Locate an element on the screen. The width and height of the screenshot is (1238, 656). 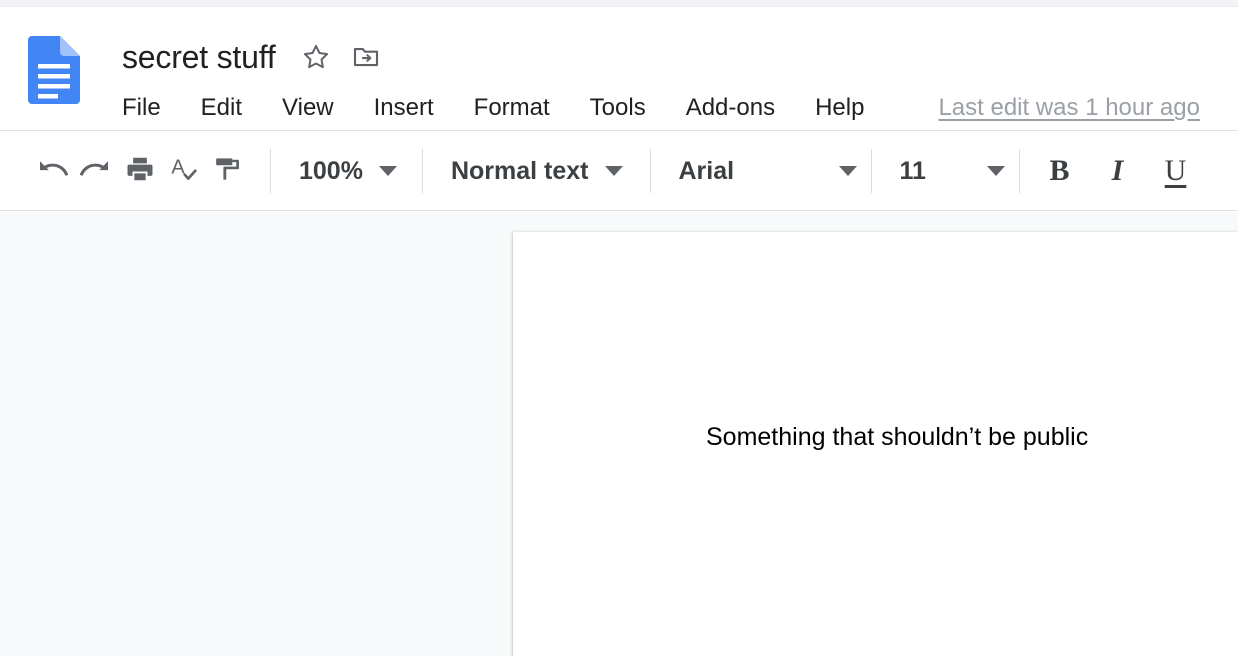
zoom-dropdown: 100% is located at coordinates (348, 171).